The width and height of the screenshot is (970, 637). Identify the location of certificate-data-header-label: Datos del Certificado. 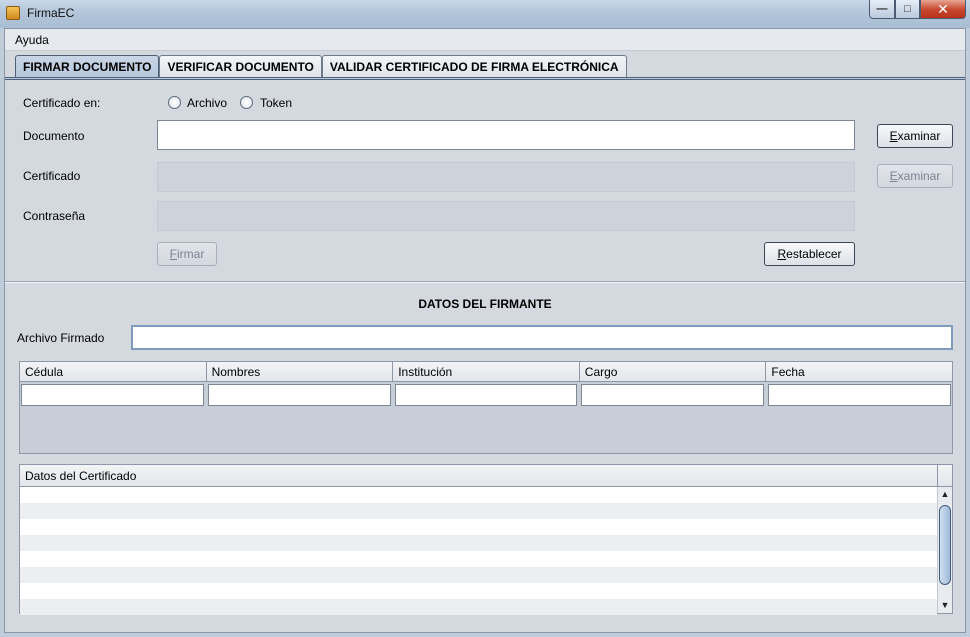
(80, 476).